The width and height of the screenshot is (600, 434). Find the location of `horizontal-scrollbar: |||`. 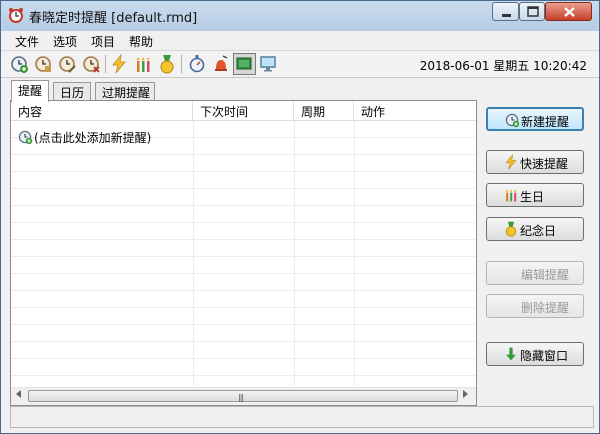

horizontal-scrollbar: ||| is located at coordinates (243, 396).